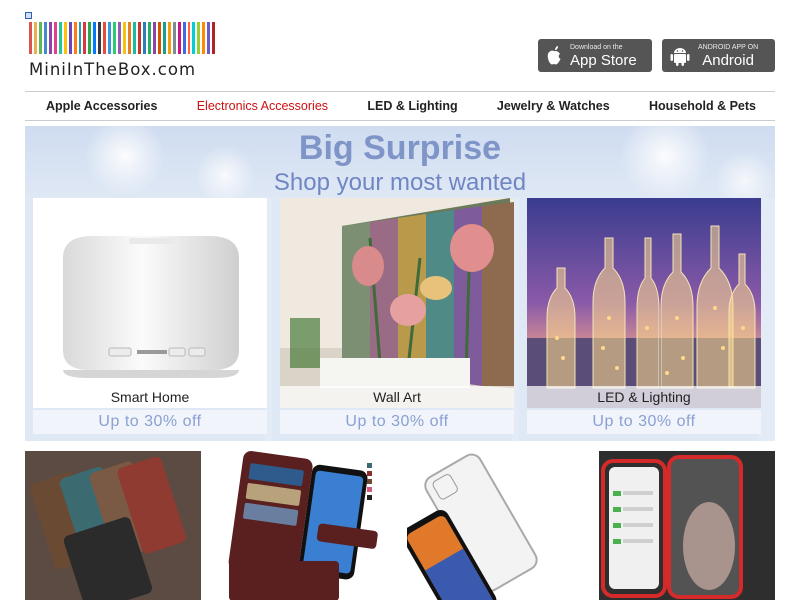  Describe the element at coordinates (702, 106) in the screenshot. I see `nav-item-household-pets: Household & Pets` at that location.